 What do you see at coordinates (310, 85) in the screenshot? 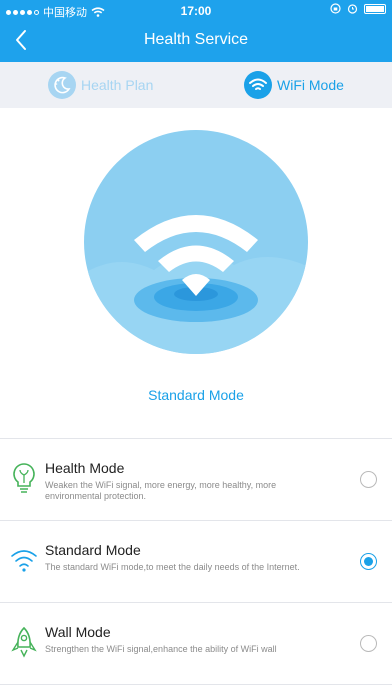
I see `tab-wifi-mode-label: WiFi Mode` at bounding box center [310, 85].